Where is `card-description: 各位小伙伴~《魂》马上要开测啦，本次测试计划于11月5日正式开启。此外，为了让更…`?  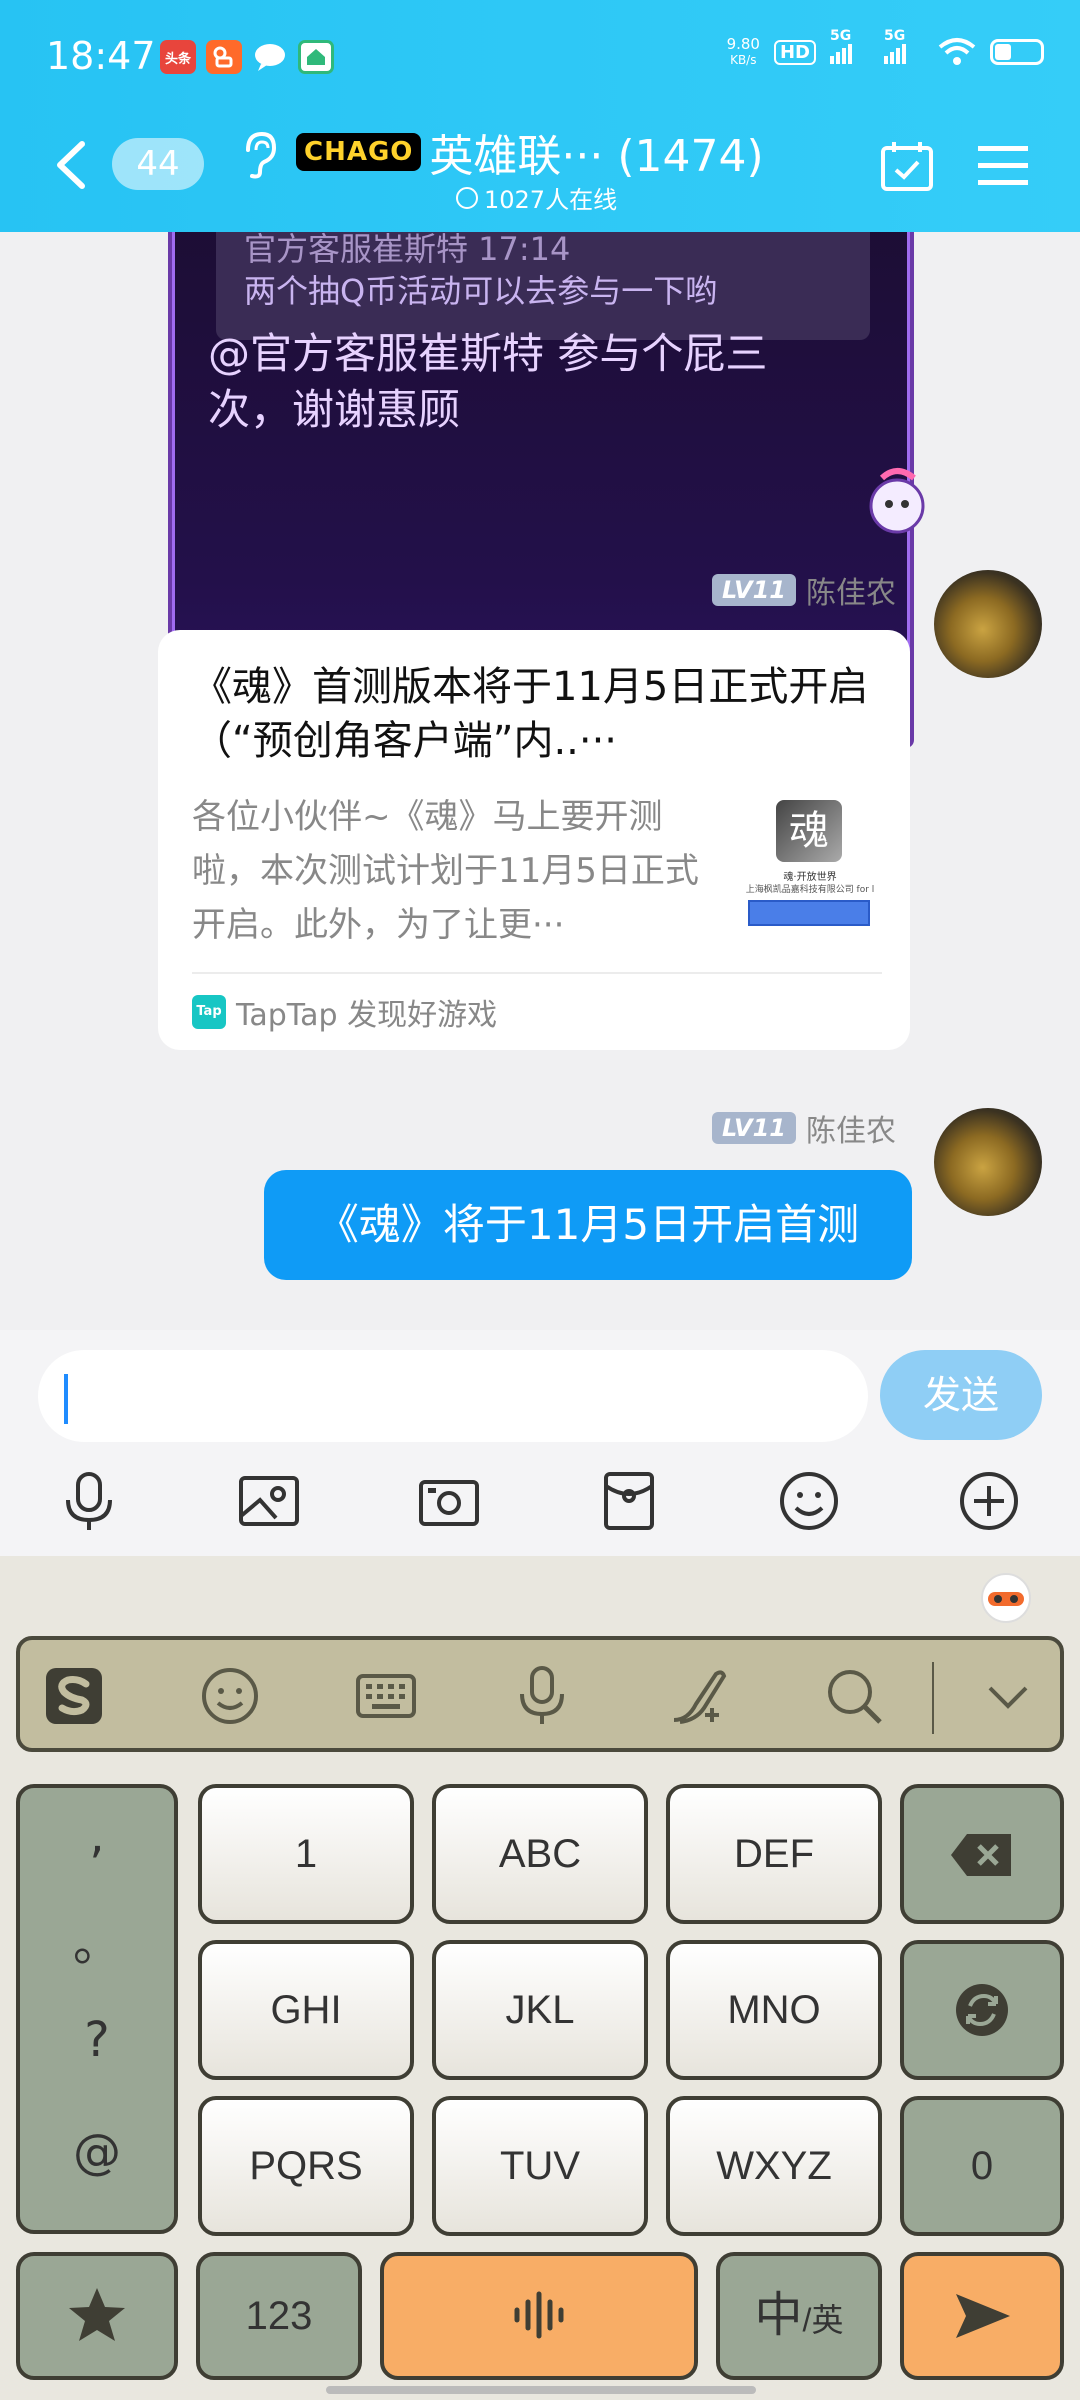 card-description: 各位小伙伴~《魂》马上要开测啦，本次测试计划于11月5日正式开启。此外，为了让更… is located at coordinates (445, 871).